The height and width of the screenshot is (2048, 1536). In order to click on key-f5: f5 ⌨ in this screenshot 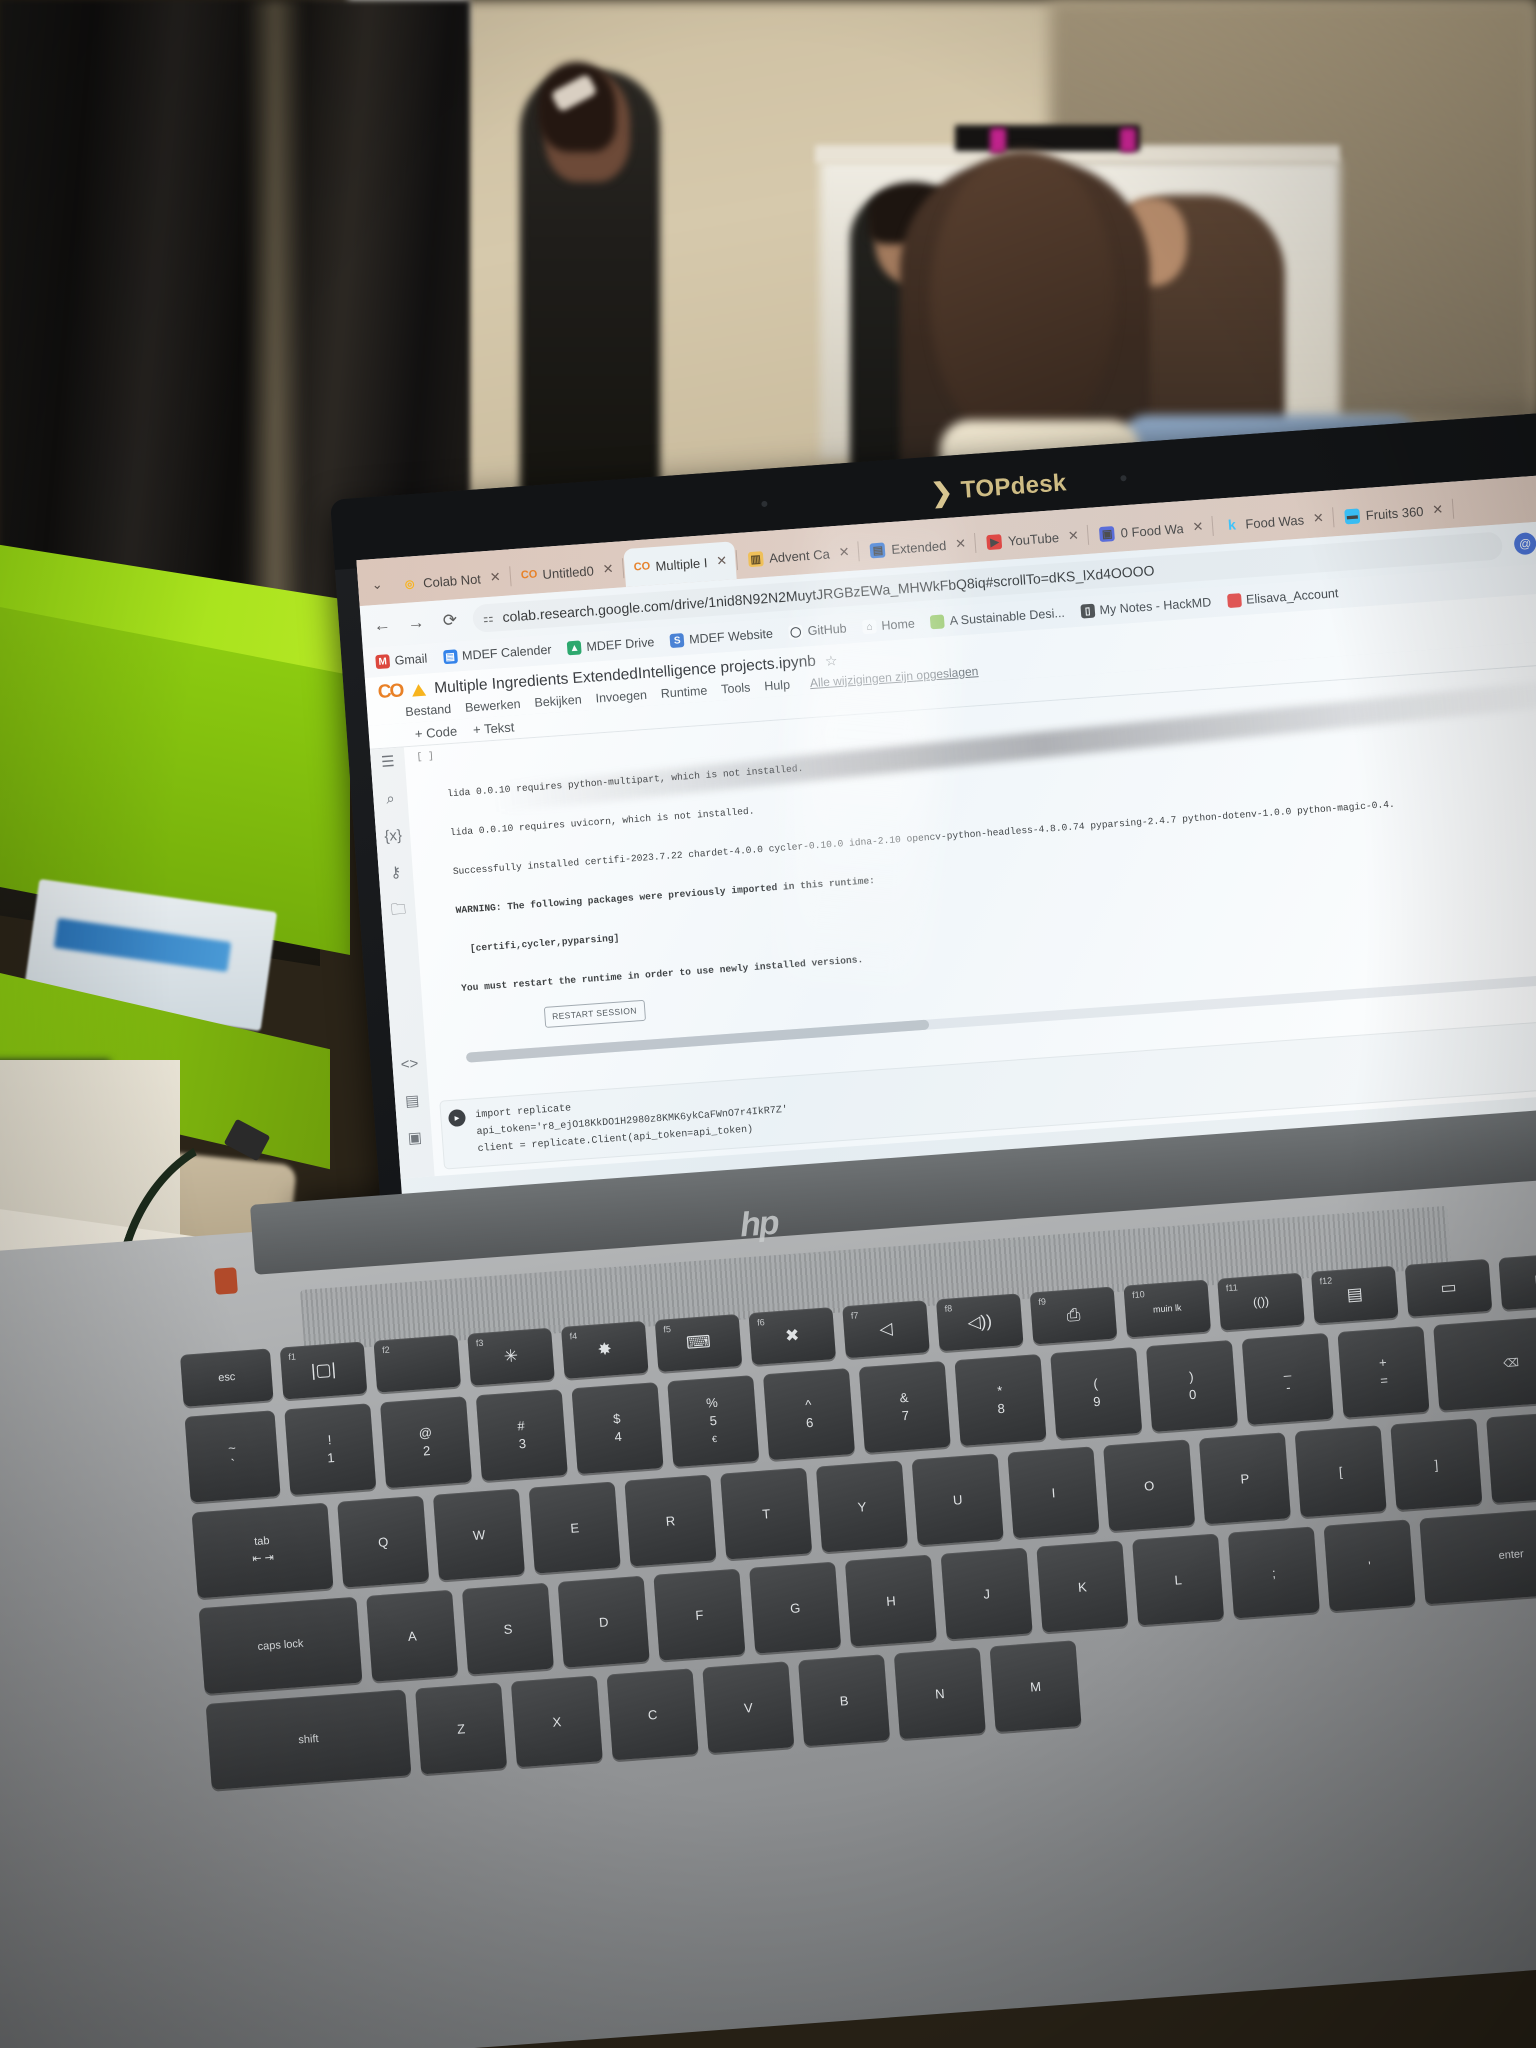, I will do `click(698, 1342)`.